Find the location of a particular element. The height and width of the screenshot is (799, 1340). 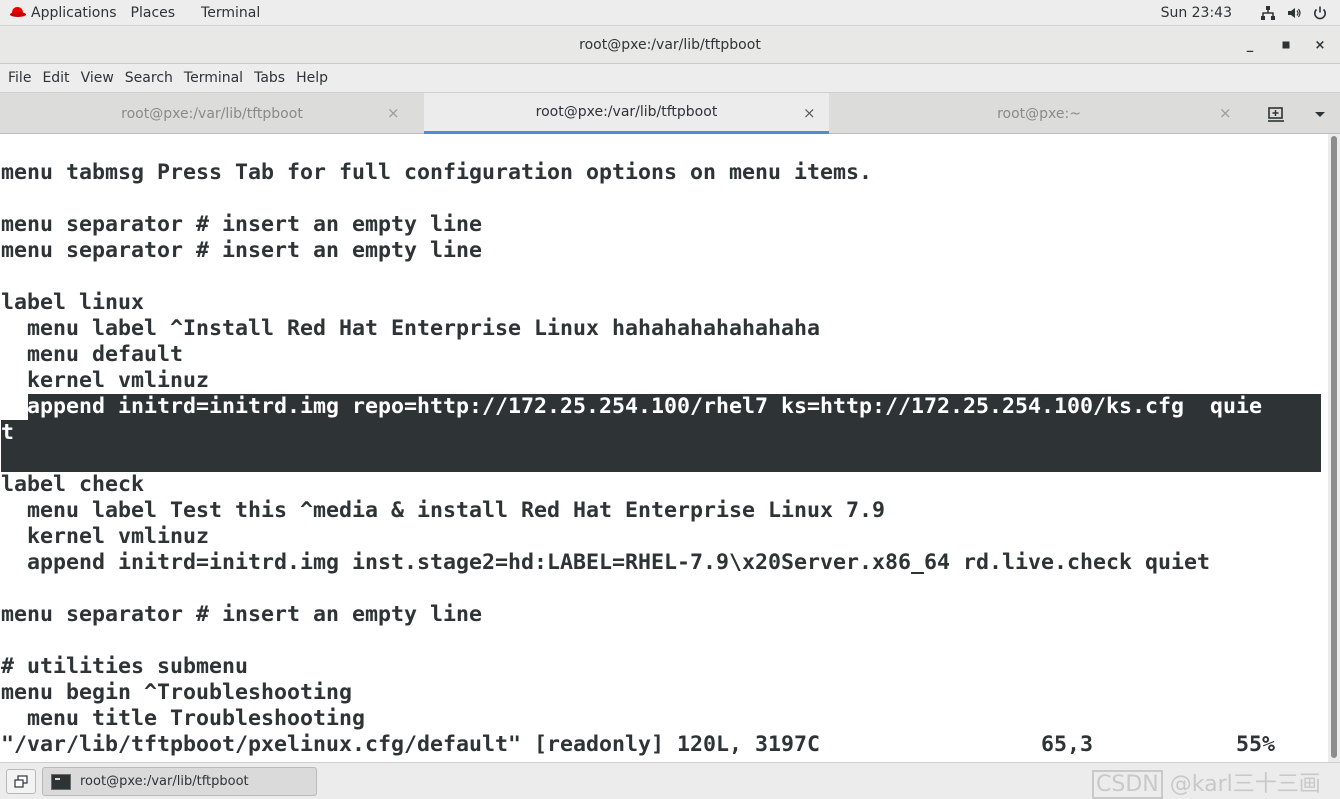

redhat-logo-icon is located at coordinates (18, 12).